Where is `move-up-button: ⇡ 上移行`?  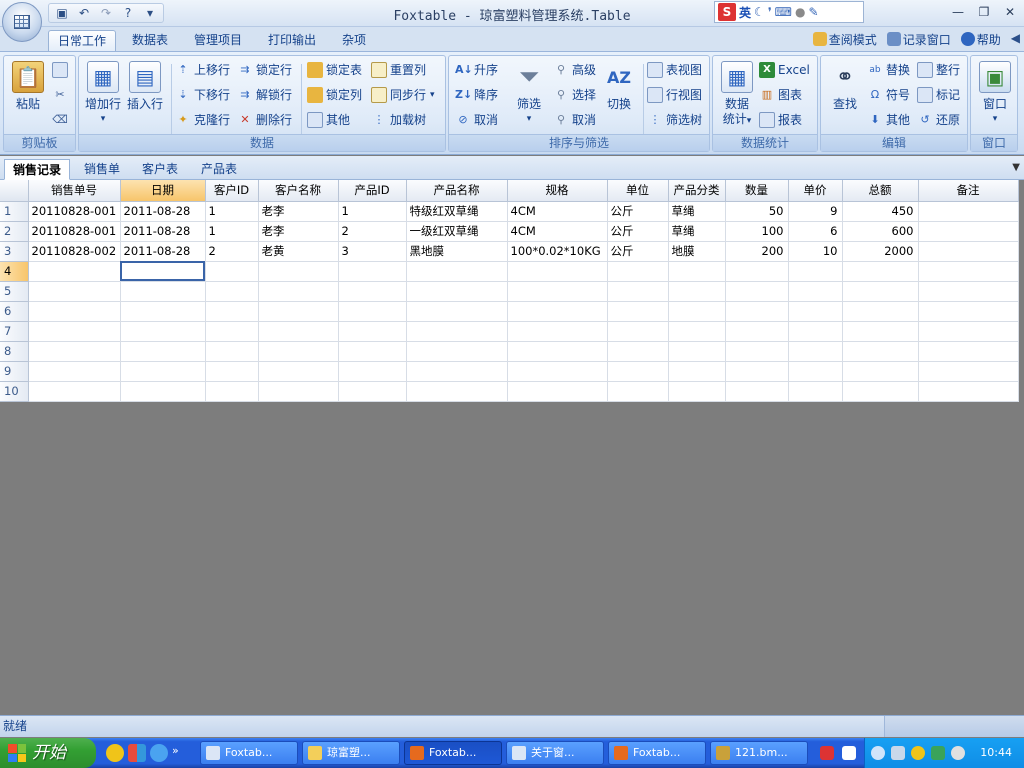
move-up-button: ⇡ 上移行 is located at coordinates (202, 70).